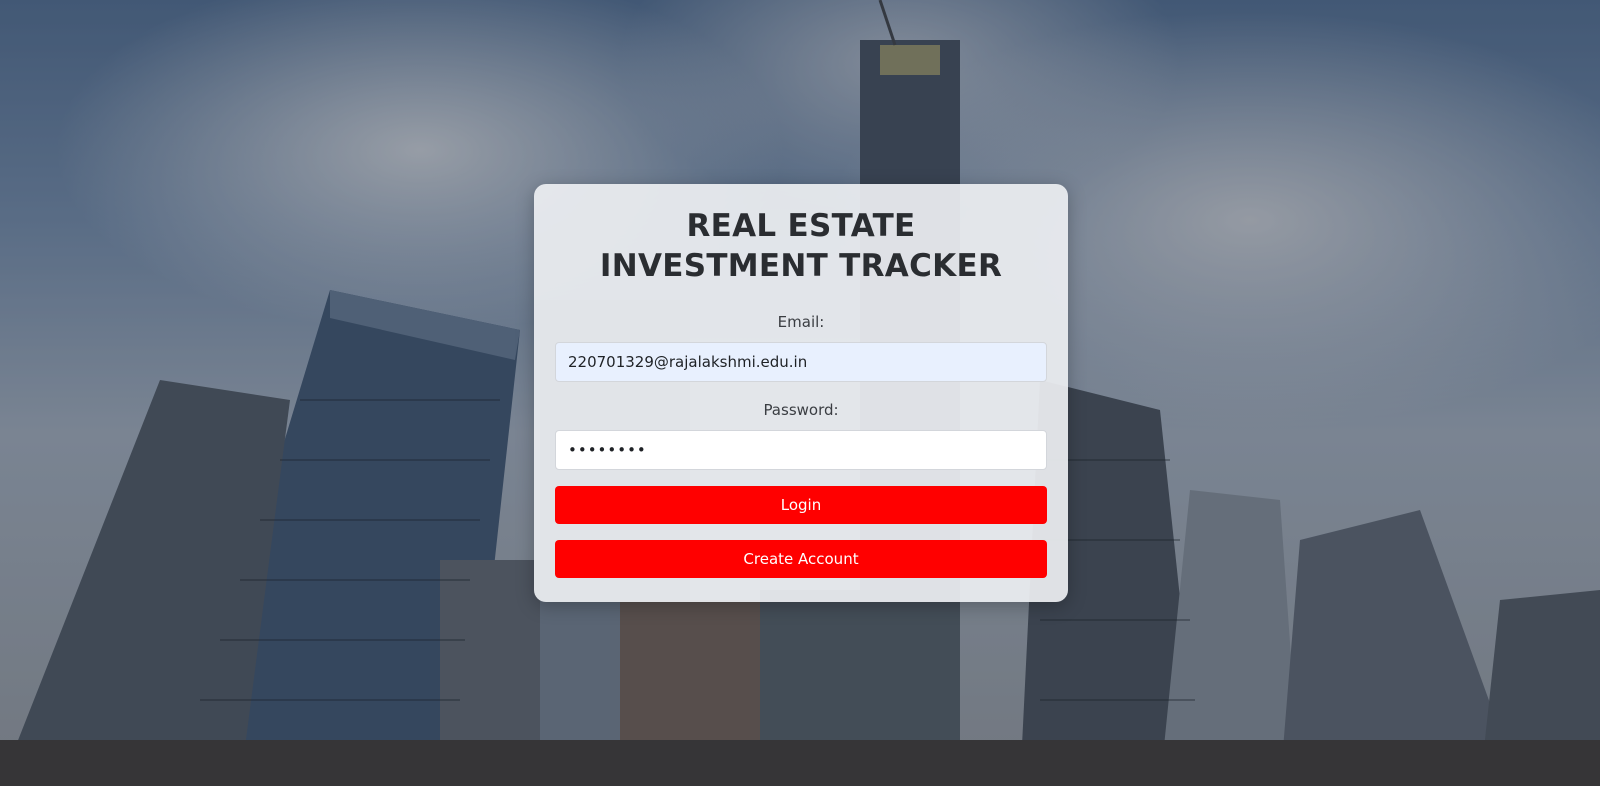  I want to click on page-title: REAL ESTATE INVESTMENT TRACKER, so click(801, 246).